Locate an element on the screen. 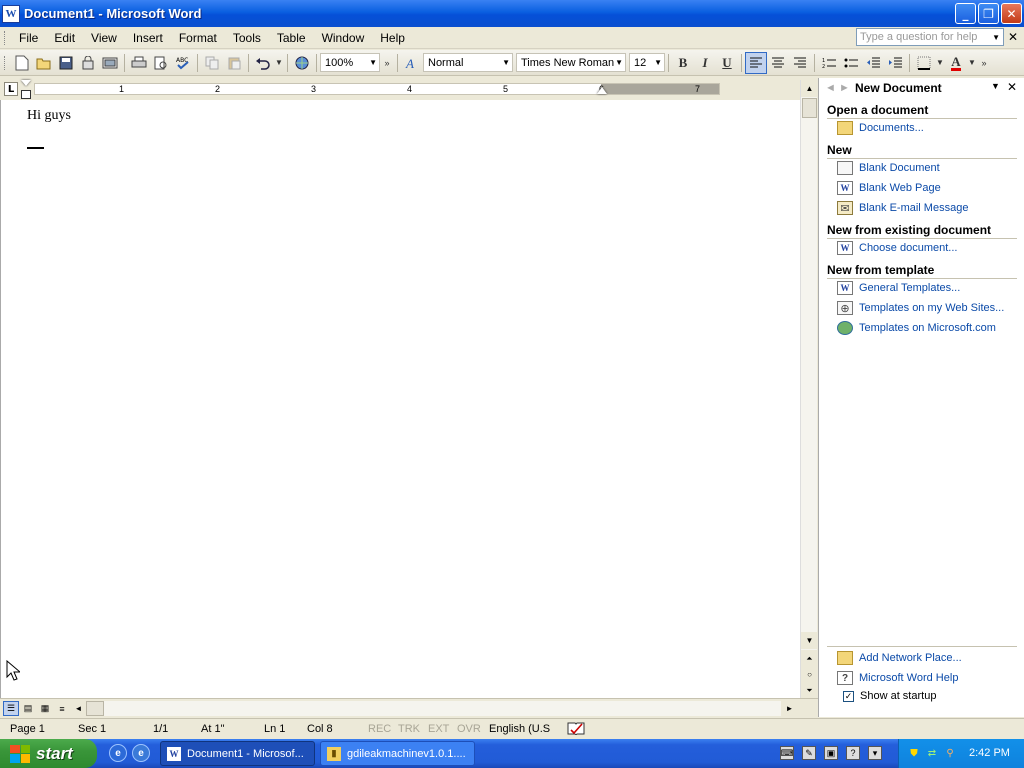 This screenshot has height=768, width=1024. menu-table: Table is located at coordinates (291, 38).